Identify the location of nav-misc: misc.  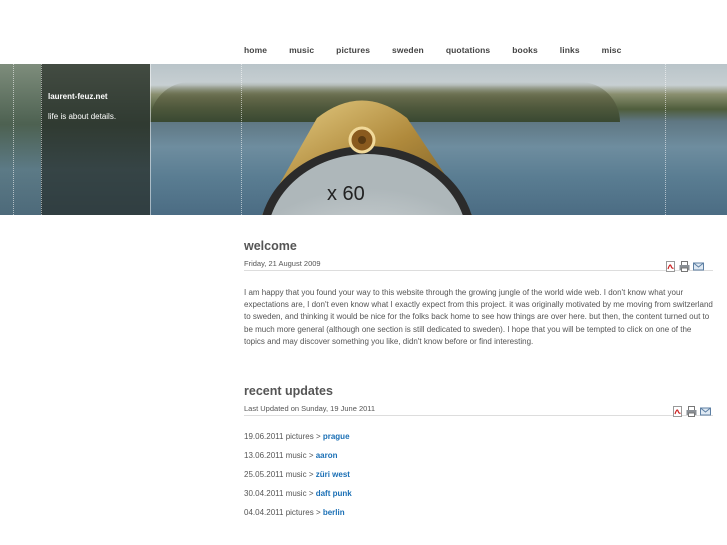
(612, 50).